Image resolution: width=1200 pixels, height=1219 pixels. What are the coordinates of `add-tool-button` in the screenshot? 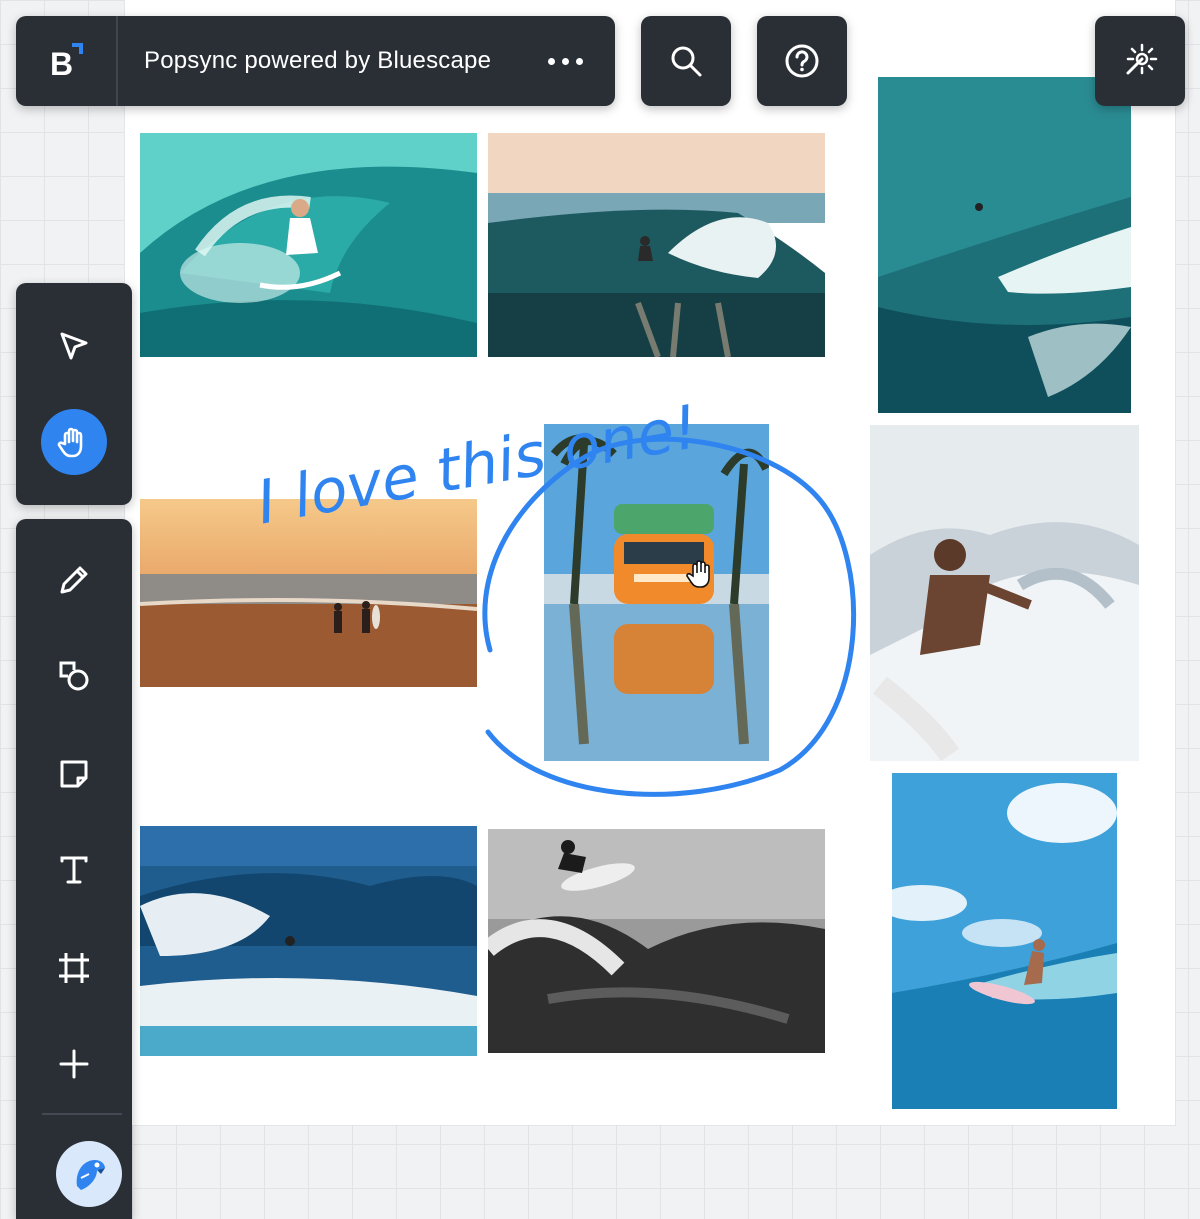 It's located at (74, 1064).